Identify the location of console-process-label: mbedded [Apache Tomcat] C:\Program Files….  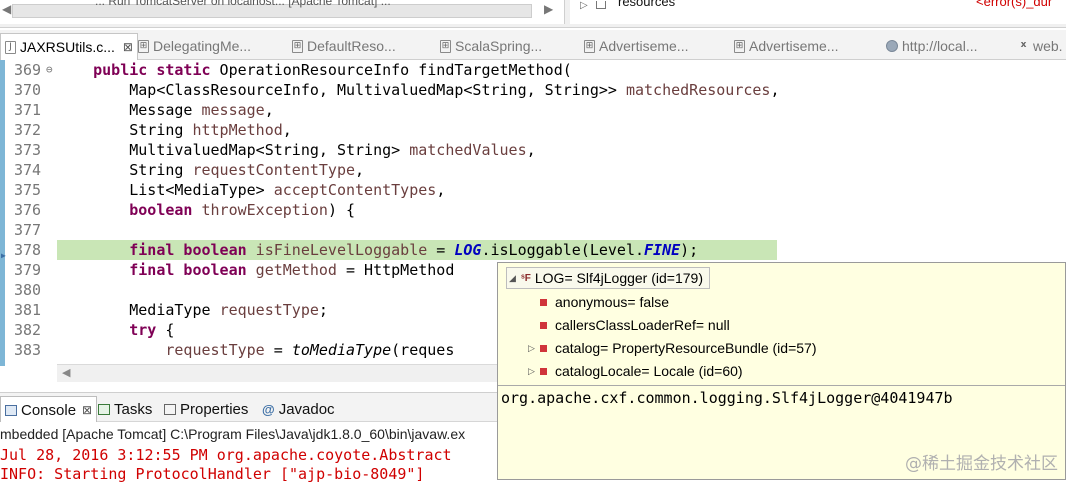
(233, 434).